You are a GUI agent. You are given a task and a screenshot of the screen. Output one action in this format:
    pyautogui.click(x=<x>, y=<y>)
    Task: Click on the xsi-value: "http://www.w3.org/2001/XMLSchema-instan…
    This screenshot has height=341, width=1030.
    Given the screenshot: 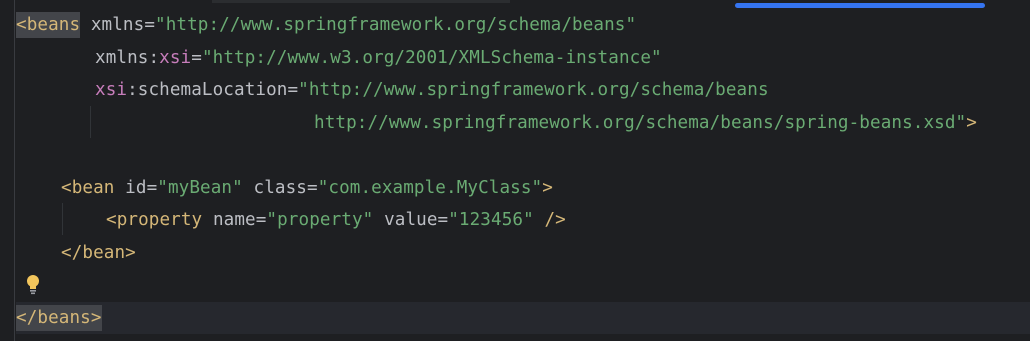 What is the action you would take?
    pyautogui.click(x=431, y=58)
    